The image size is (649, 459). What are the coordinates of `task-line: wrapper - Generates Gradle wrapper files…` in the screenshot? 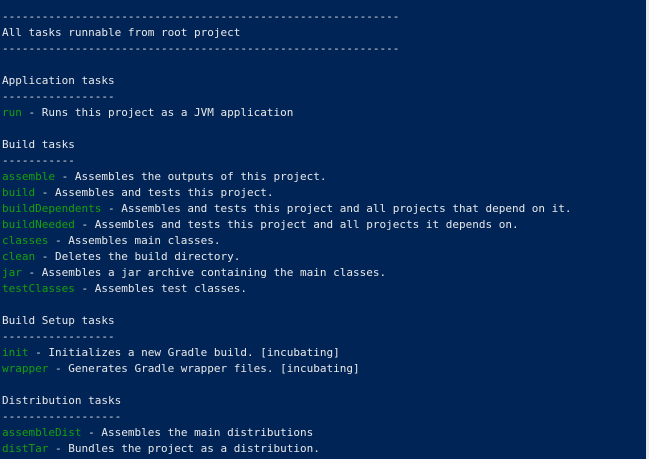 It's located at (287, 369).